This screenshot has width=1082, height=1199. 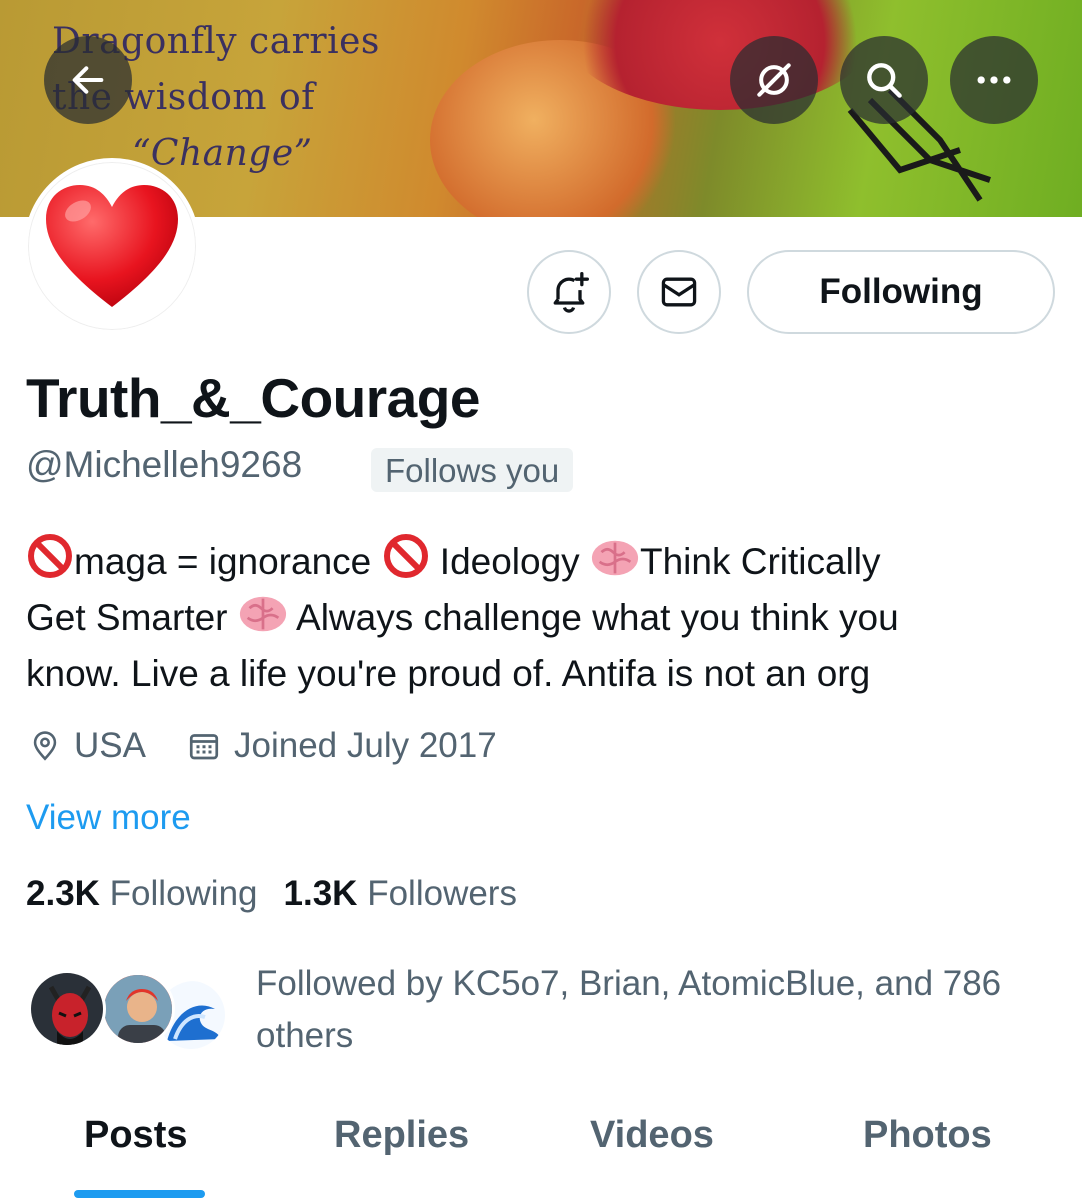 What do you see at coordinates (442, 893) in the screenshot?
I see `followers-label: Followers` at bounding box center [442, 893].